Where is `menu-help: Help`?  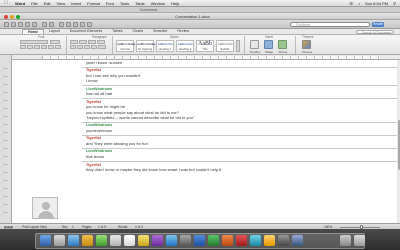
menu-help: Help is located at coordinates (175, 3).